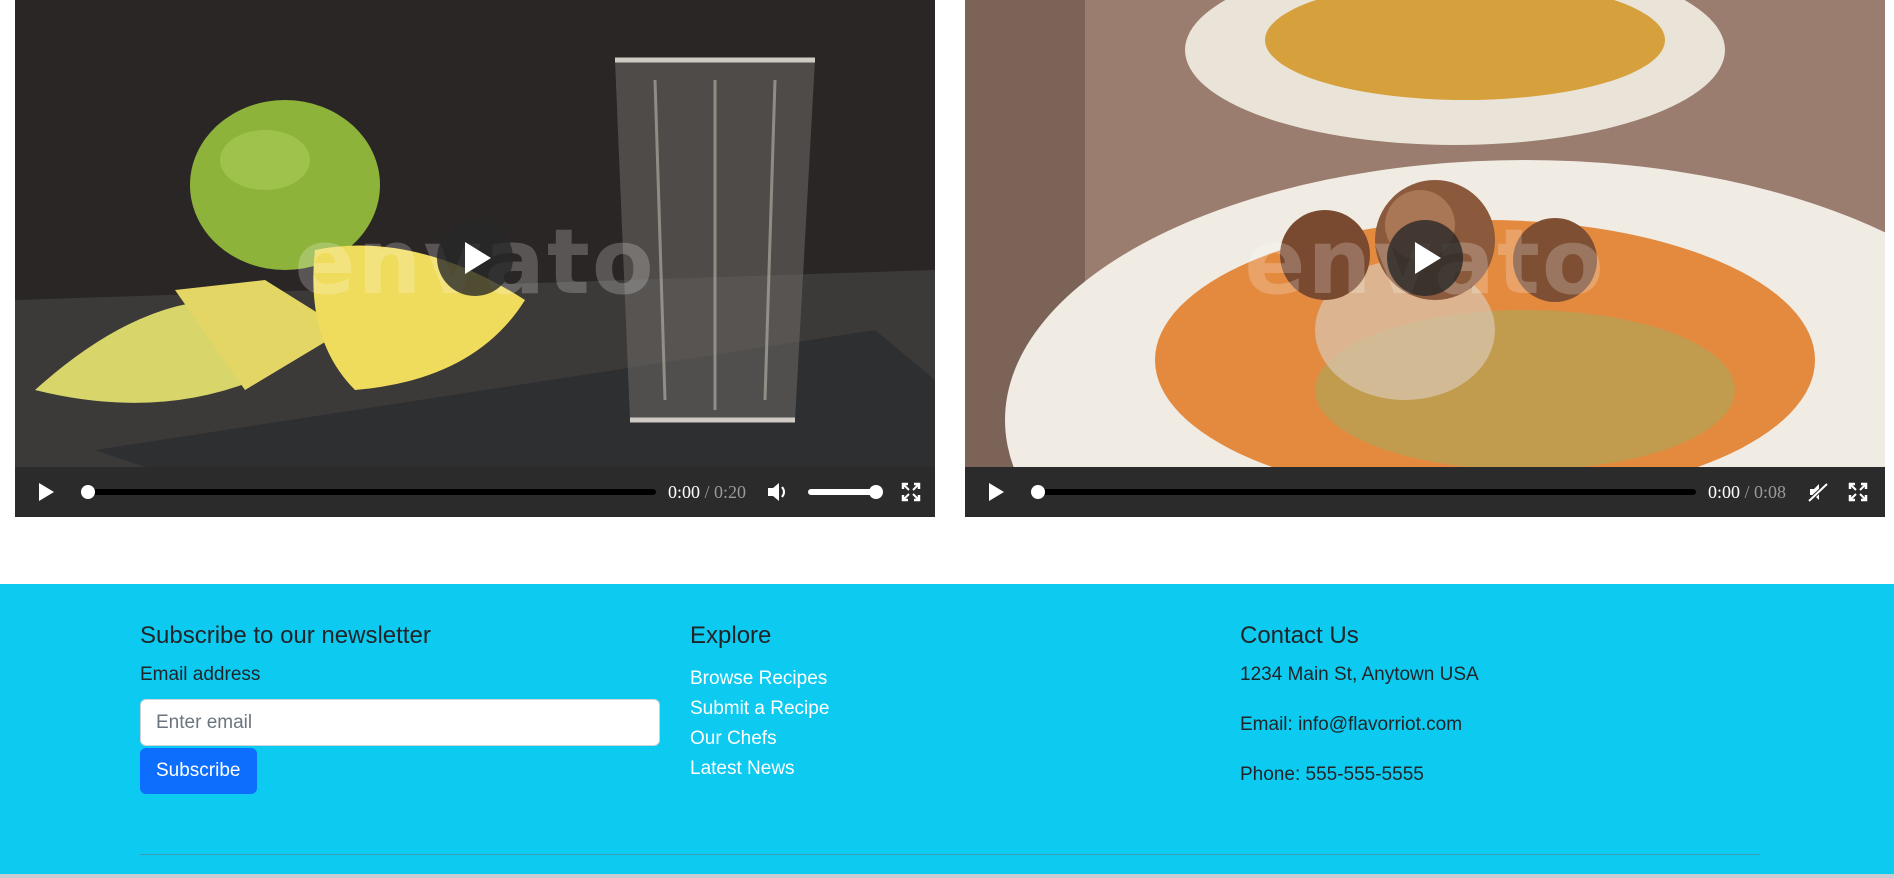 The image size is (1894, 878). Describe the element at coordinates (285, 635) in the screenshot. I see `newsletter-heading: Subscribe to our newsletter` at that location.